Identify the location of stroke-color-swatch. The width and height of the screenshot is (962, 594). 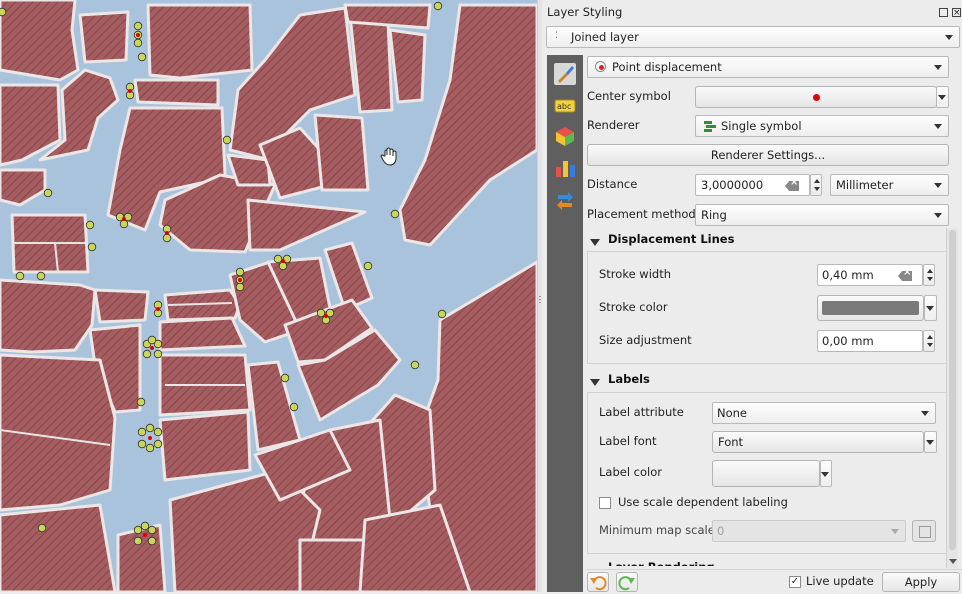
(870, 308).